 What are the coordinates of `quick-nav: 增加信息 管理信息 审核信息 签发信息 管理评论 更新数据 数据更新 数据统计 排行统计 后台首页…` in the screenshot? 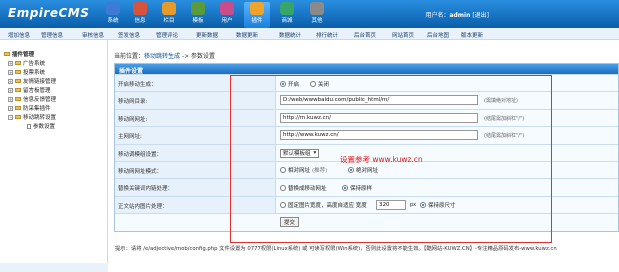 It's located at (309, 34).